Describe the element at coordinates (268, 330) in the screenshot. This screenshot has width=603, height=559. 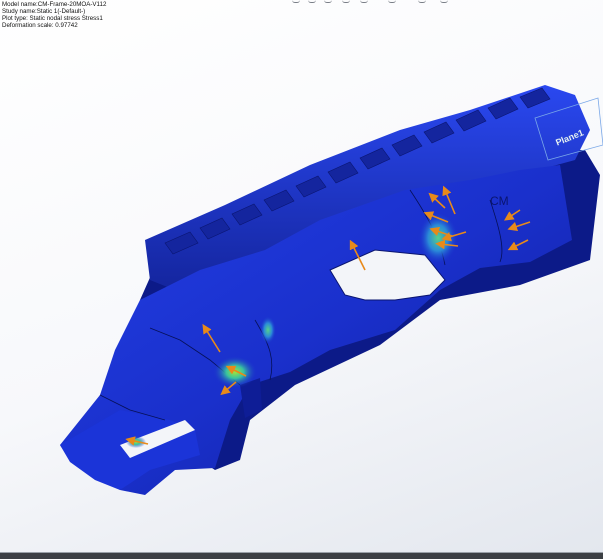
I see `stress-hotspot-mid` at that location.